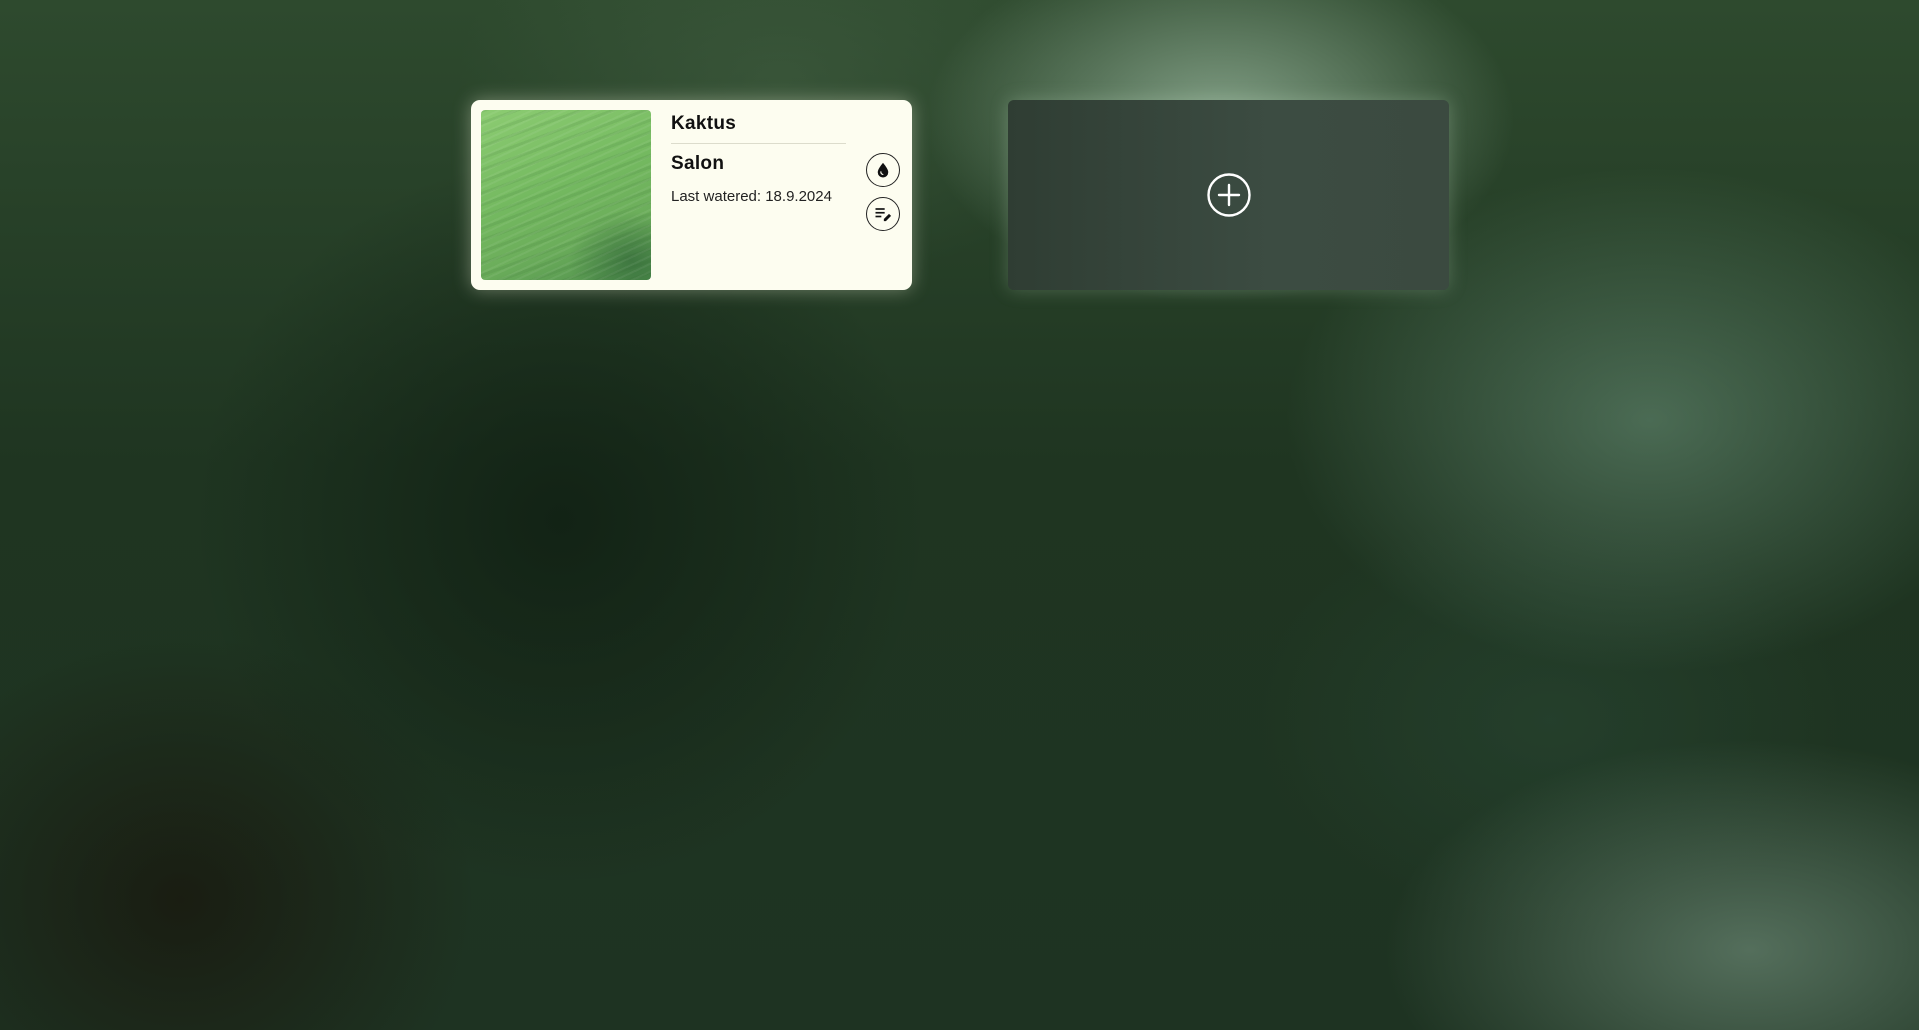 Image resolution: width=1919 pixels, height=1030 pixels. What do you see at coordinates (960, 195) in the screenshot?
I see `plant-card-grid: Kaktus Salon Last watered: 18.9.2024` at bounding box center [960, 195].